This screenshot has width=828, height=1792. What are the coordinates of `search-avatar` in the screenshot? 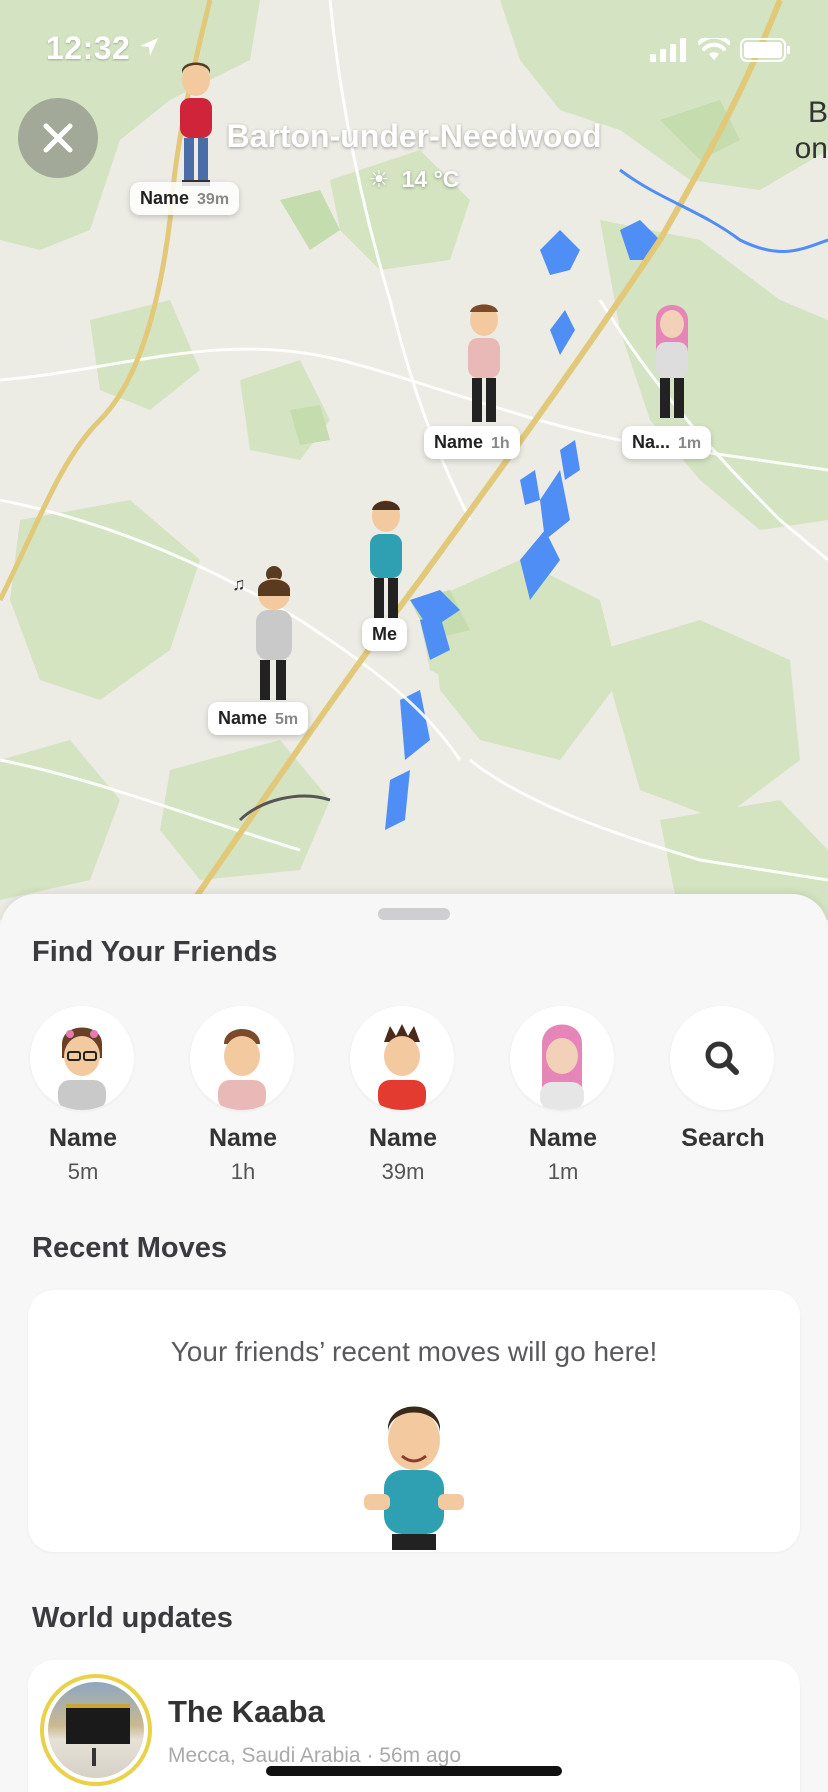 It's located at (722, 1058).